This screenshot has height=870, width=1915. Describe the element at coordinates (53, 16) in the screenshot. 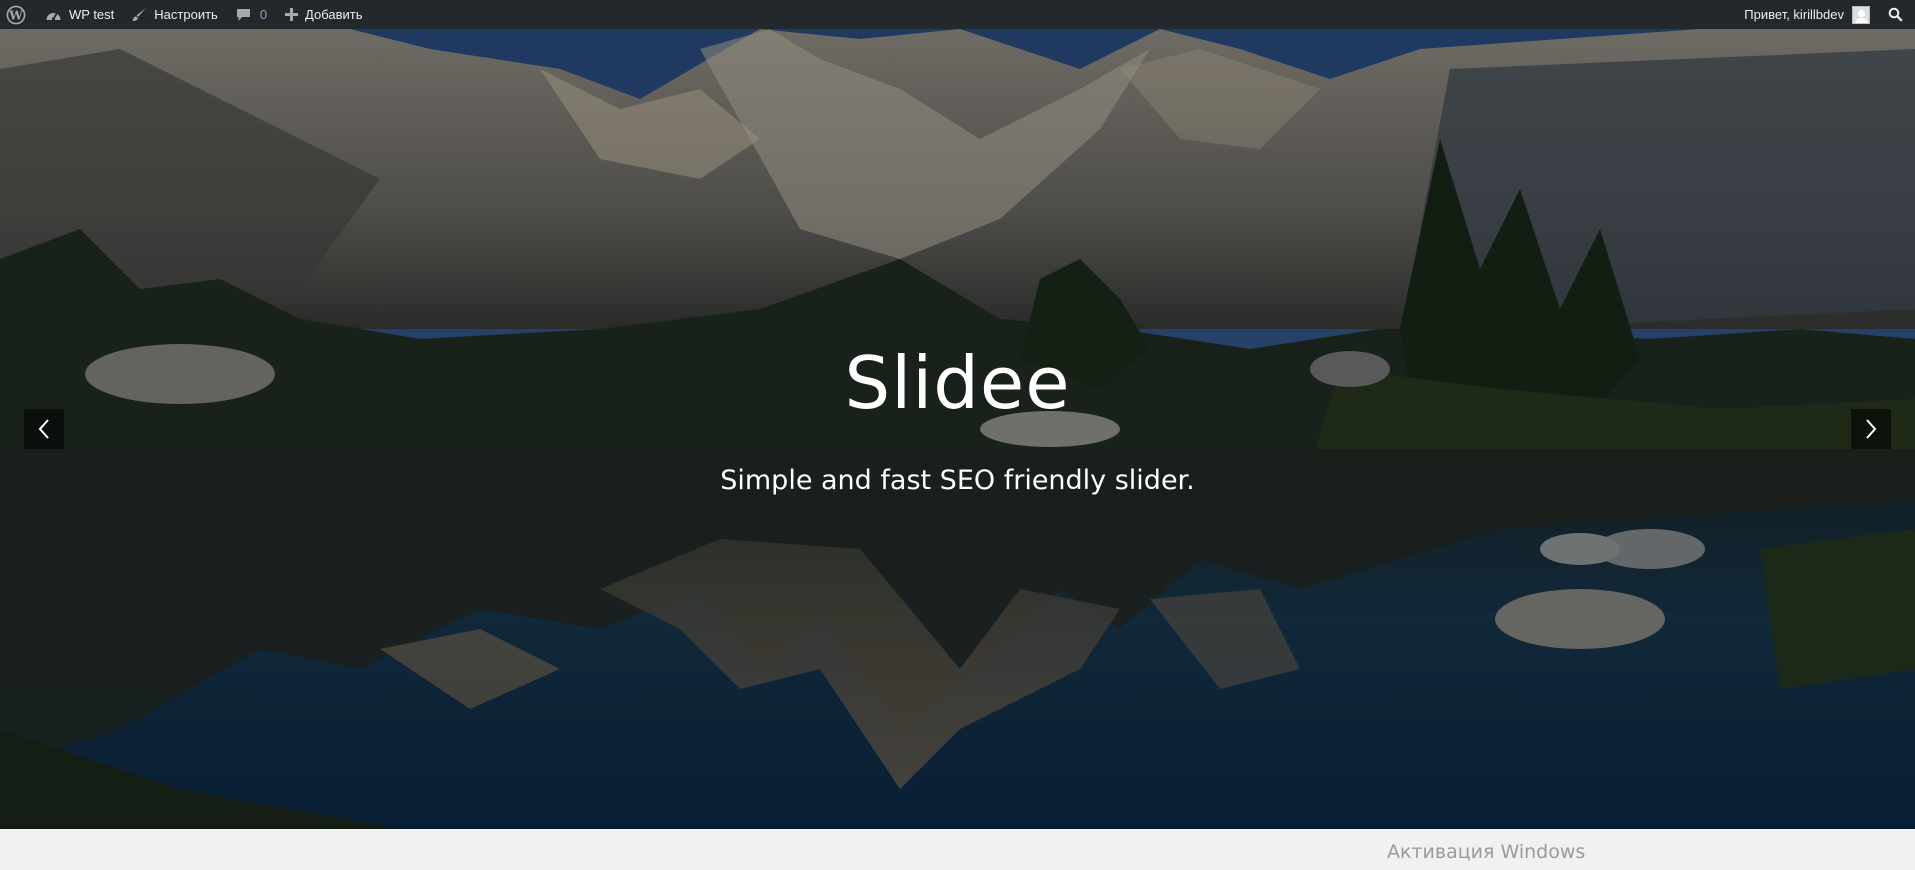

I see `dashboard-icon` at that location.